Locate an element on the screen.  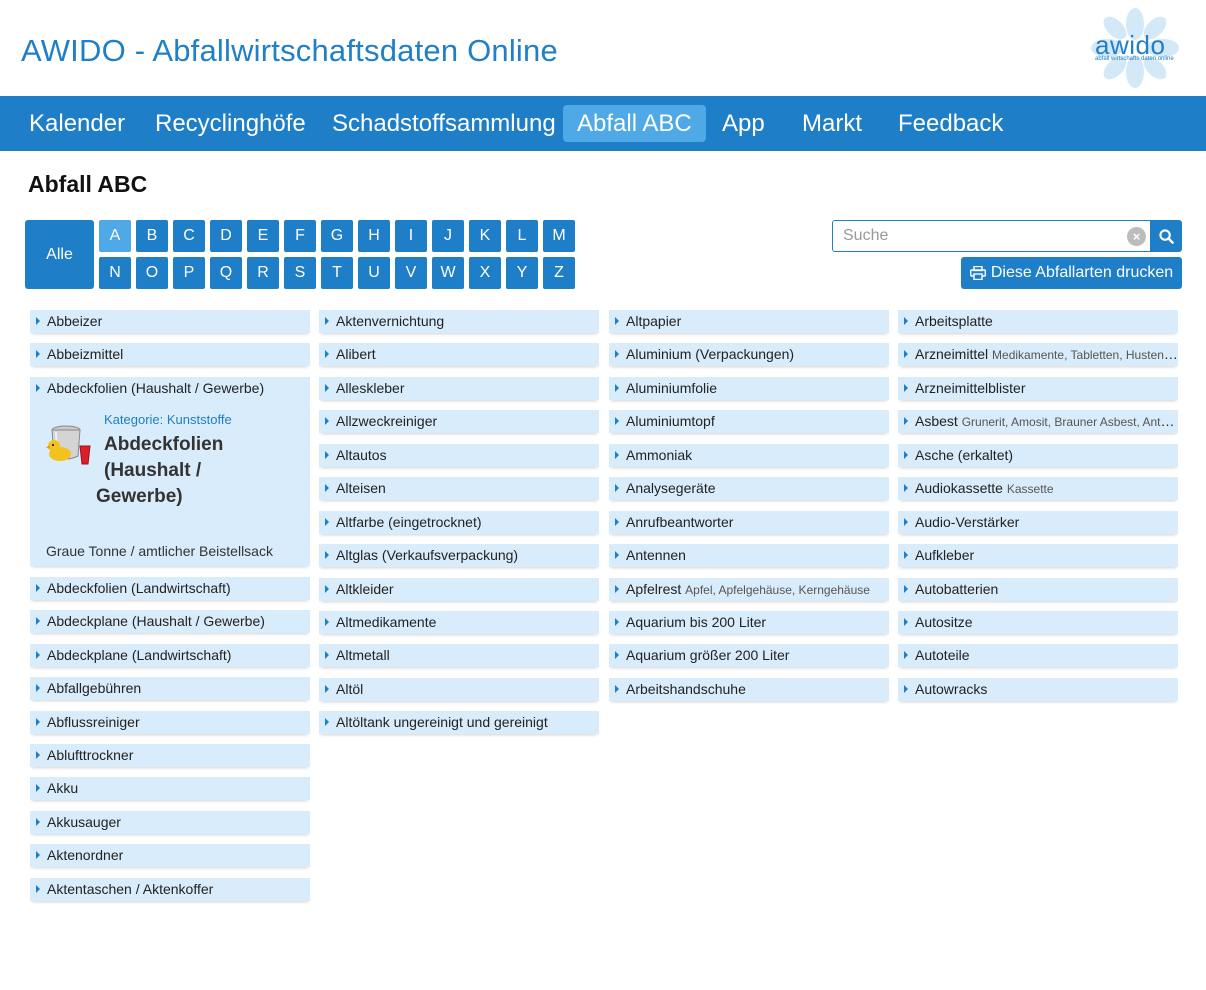
waste-list-item: Altöl is located at coordinates (459, 689).